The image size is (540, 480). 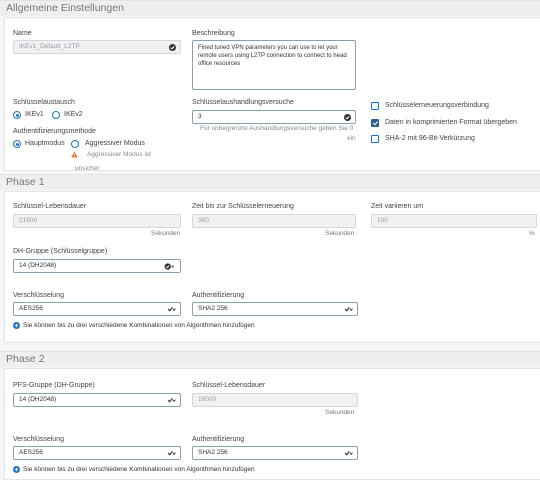 What do you see at coordinates (97, 453) in the screenshot?
I see `phase2-encryption-select: AES256` at bounding box center [97, 453].